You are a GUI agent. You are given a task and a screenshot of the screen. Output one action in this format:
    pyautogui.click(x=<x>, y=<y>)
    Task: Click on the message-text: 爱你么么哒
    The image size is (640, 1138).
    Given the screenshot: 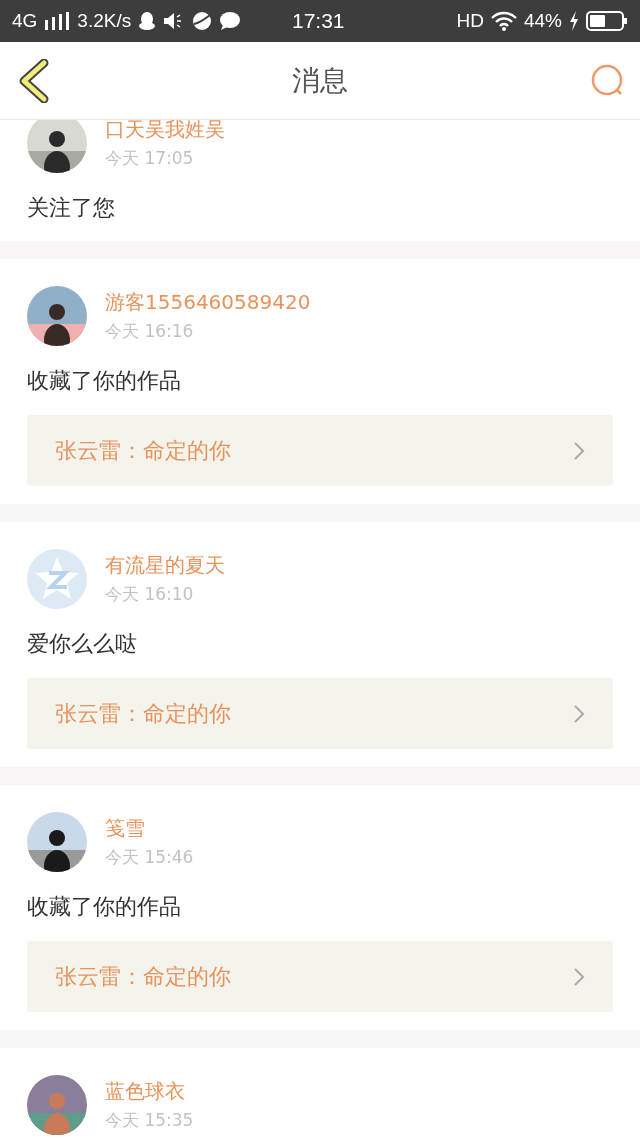 What is the action you would take?
    pyautogui.click(x=82, y=644)
    